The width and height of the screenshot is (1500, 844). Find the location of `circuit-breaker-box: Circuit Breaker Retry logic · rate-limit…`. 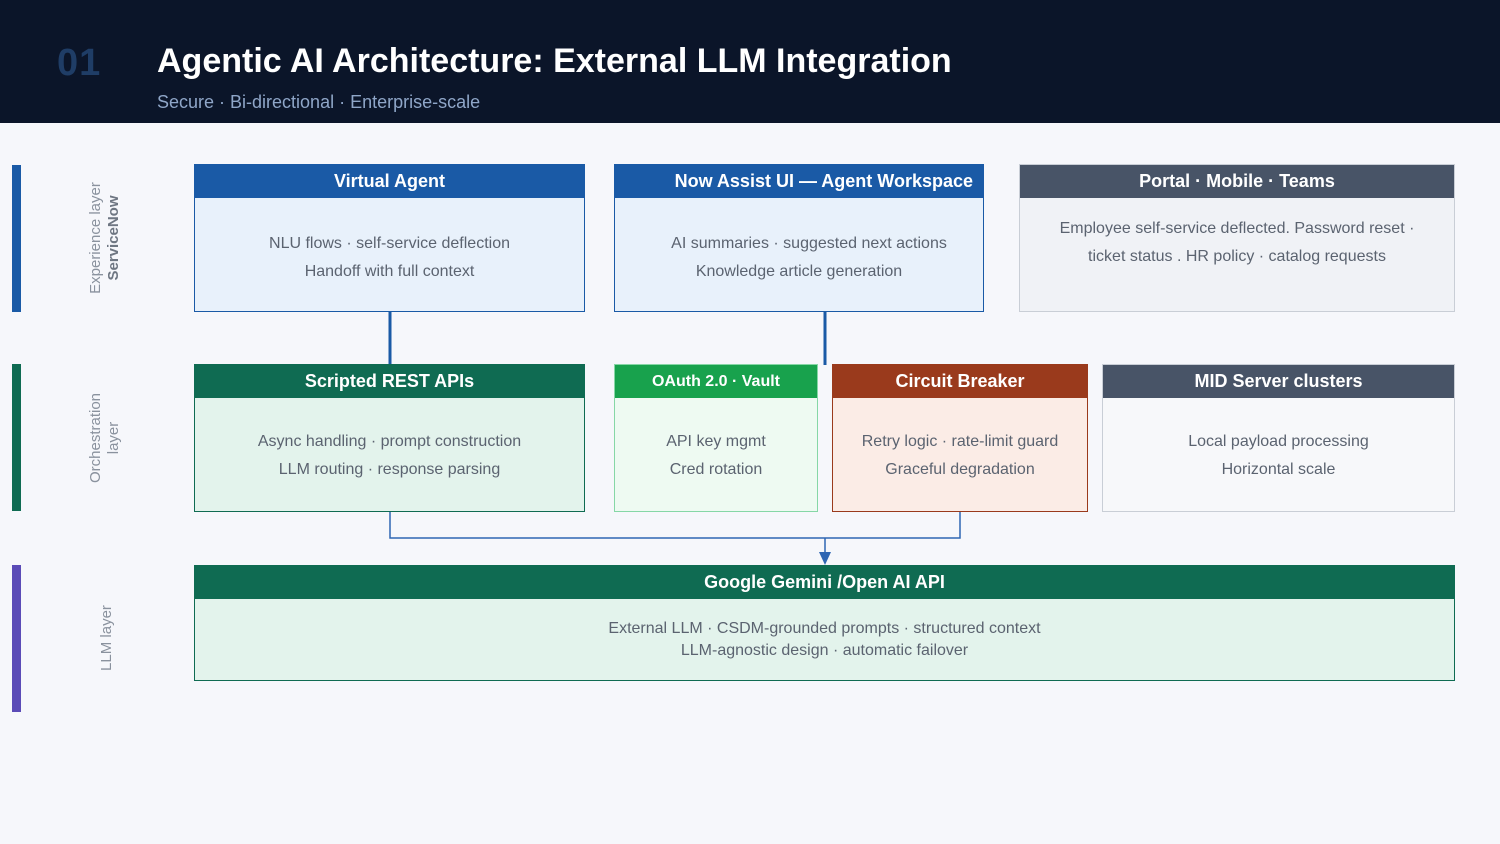

circuit-breaker-box: Circuit Breaker Retry logic · rate-limit… is located at coordinates (960, 438).